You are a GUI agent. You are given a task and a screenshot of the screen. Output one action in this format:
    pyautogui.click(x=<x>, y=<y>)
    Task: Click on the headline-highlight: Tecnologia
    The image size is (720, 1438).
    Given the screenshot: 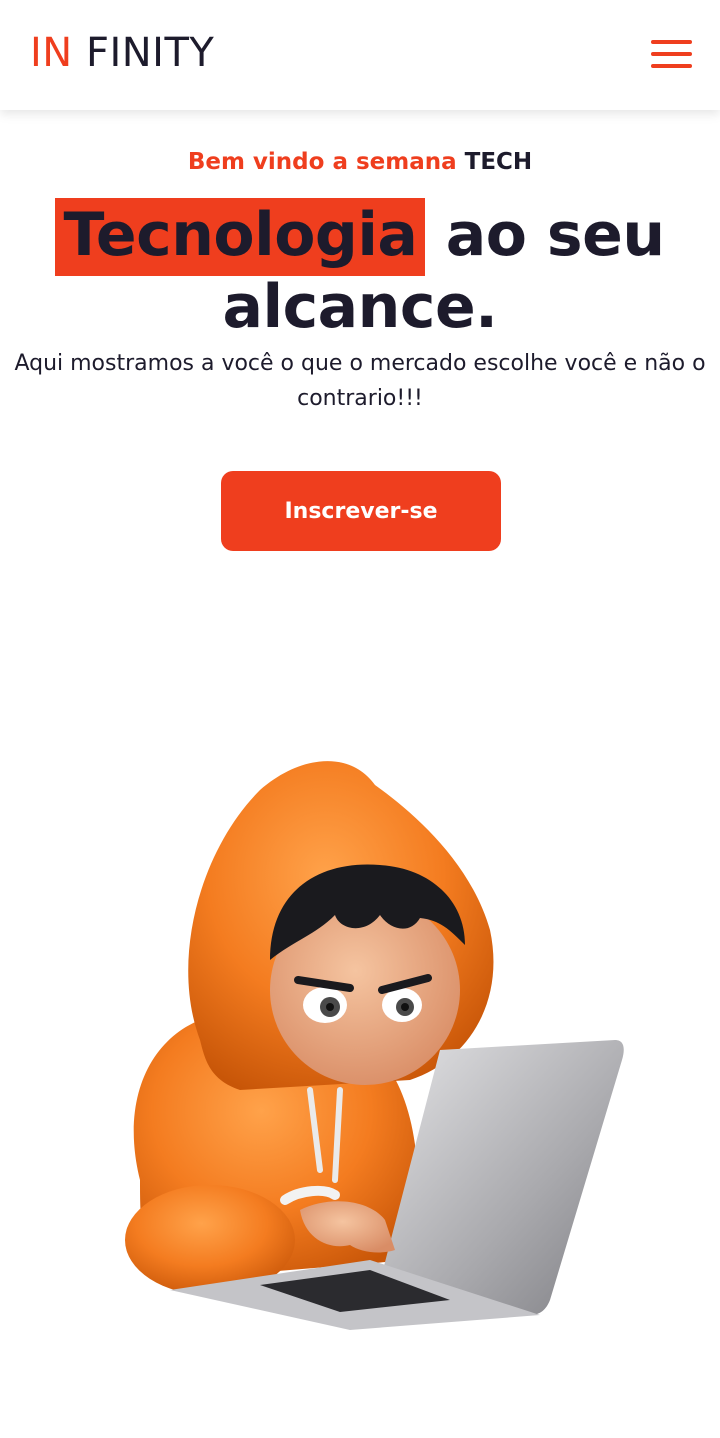 What is the action you would take?
    pyautogui.click(x=240, y=237)
    